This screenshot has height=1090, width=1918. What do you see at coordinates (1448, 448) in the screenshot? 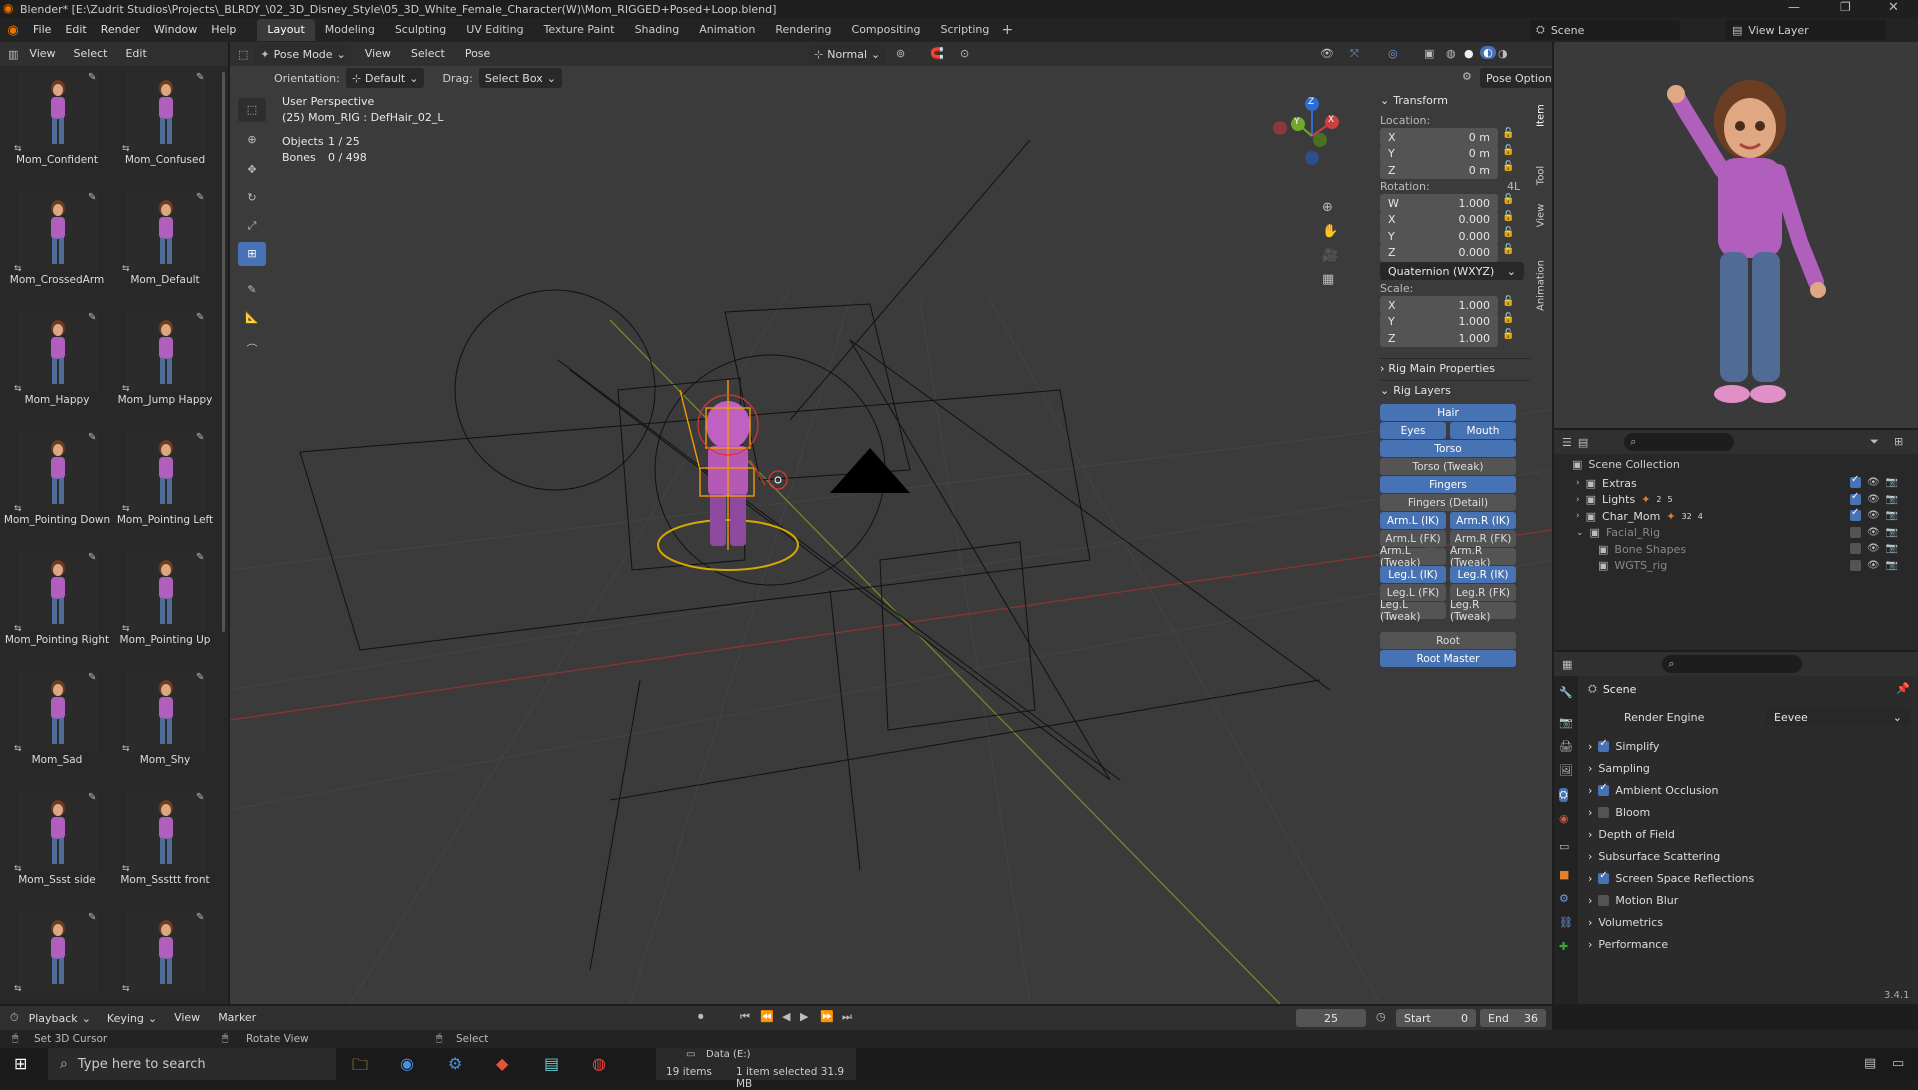
I see `rig-layer-torso: Torso` at bounding box center [1448, 448].